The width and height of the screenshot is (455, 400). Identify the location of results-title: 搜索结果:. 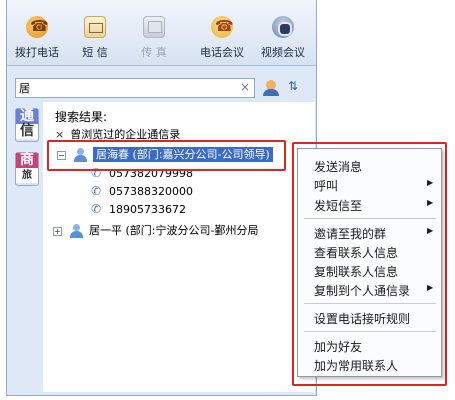
(81, 117).